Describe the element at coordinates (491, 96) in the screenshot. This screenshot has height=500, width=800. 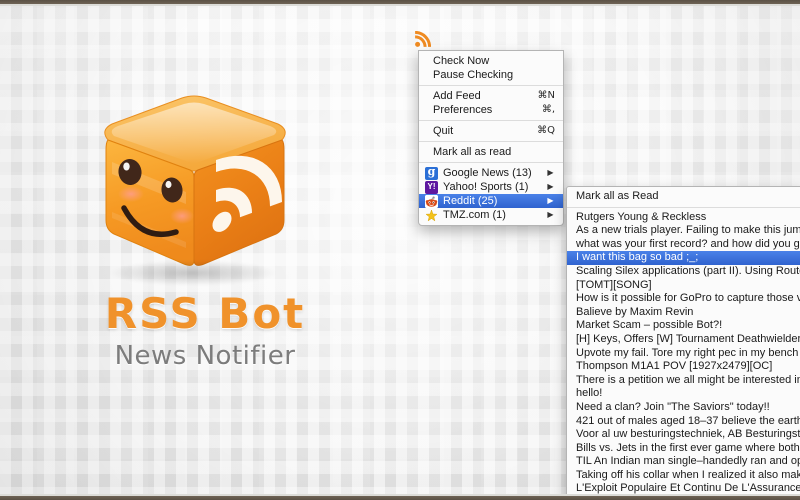
I see `menu-item-add-feed: Add Feed ⌘N` at that location.